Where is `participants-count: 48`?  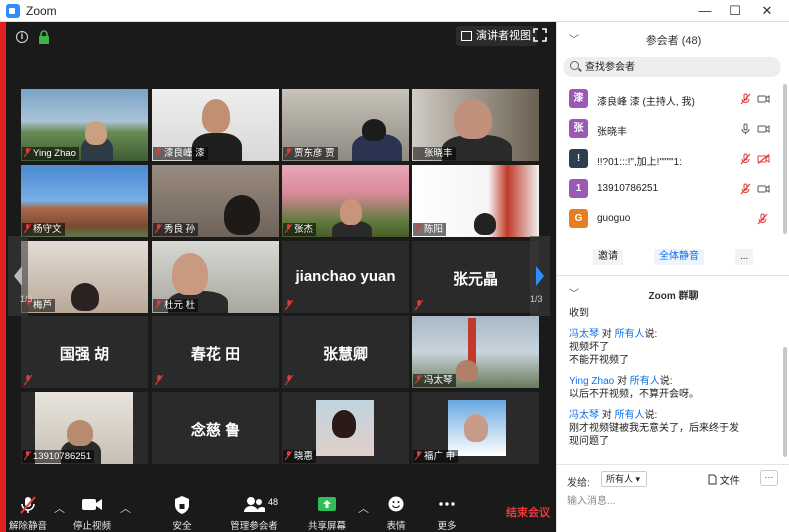 participants-count: 48 is located at coordinates (273, 502).